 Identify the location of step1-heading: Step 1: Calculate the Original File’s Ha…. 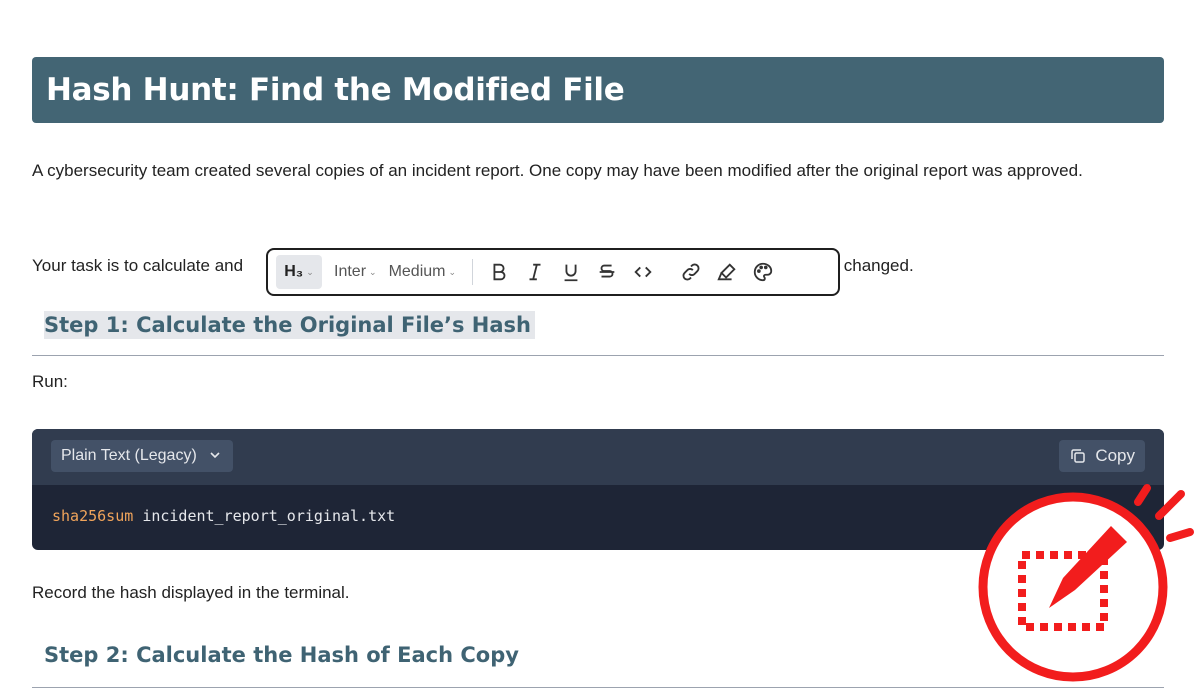
(289, 325).